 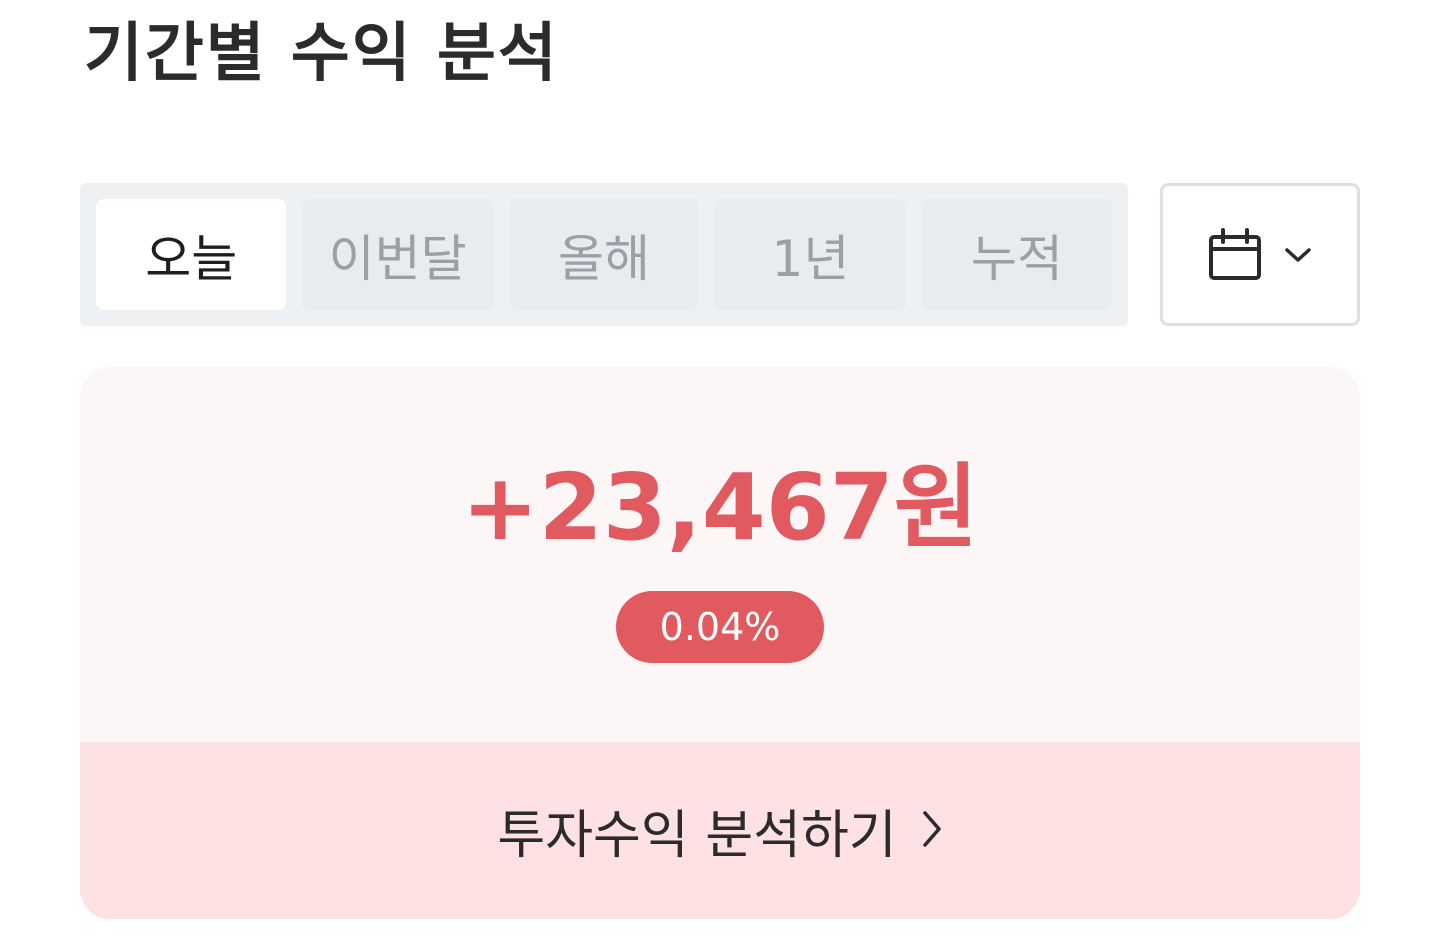 What do you see at coordinates (697, 836) in the screenshot?
I see `analyze-button-label: 투자수익 분석하기` at bounding box center [697, 836].